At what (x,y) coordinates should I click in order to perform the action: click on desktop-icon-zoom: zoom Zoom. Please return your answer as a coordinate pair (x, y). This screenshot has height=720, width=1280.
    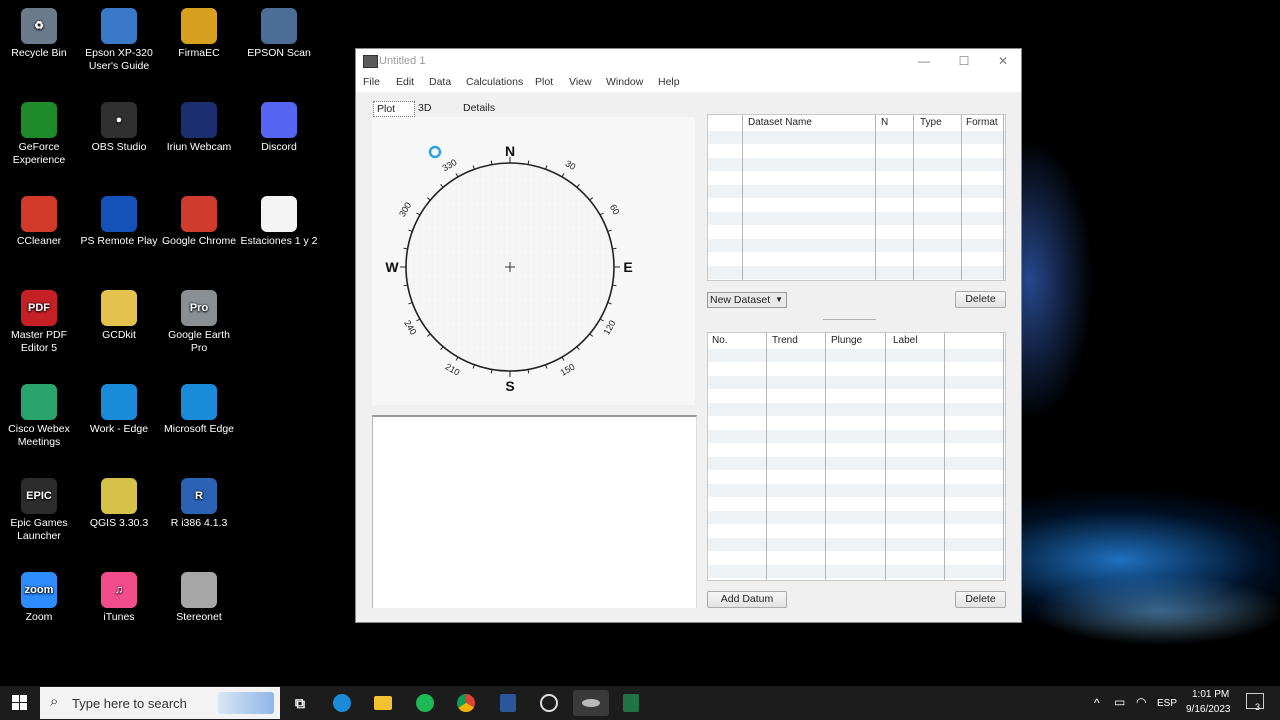
    Looking at the image, I should click on (39, 596).